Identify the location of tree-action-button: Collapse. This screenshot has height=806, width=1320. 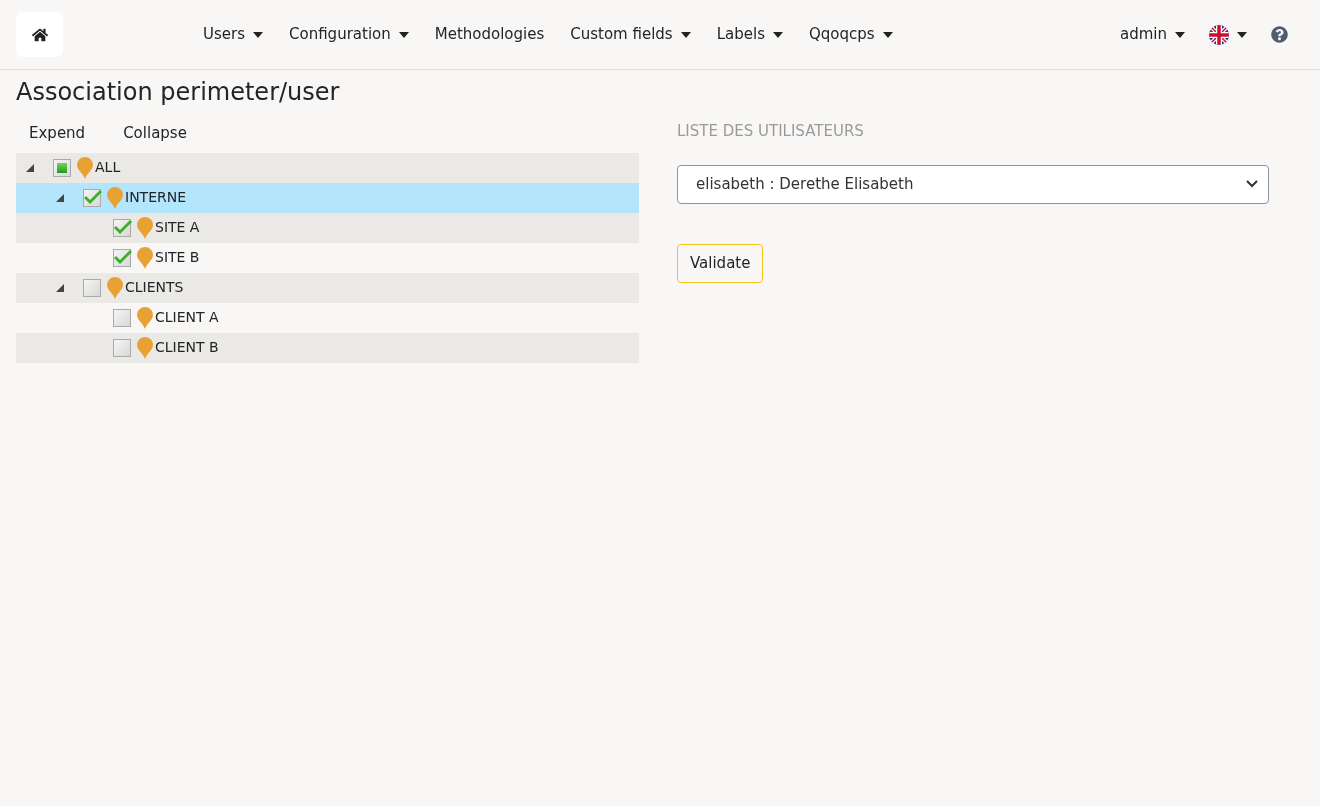
(155, 133).